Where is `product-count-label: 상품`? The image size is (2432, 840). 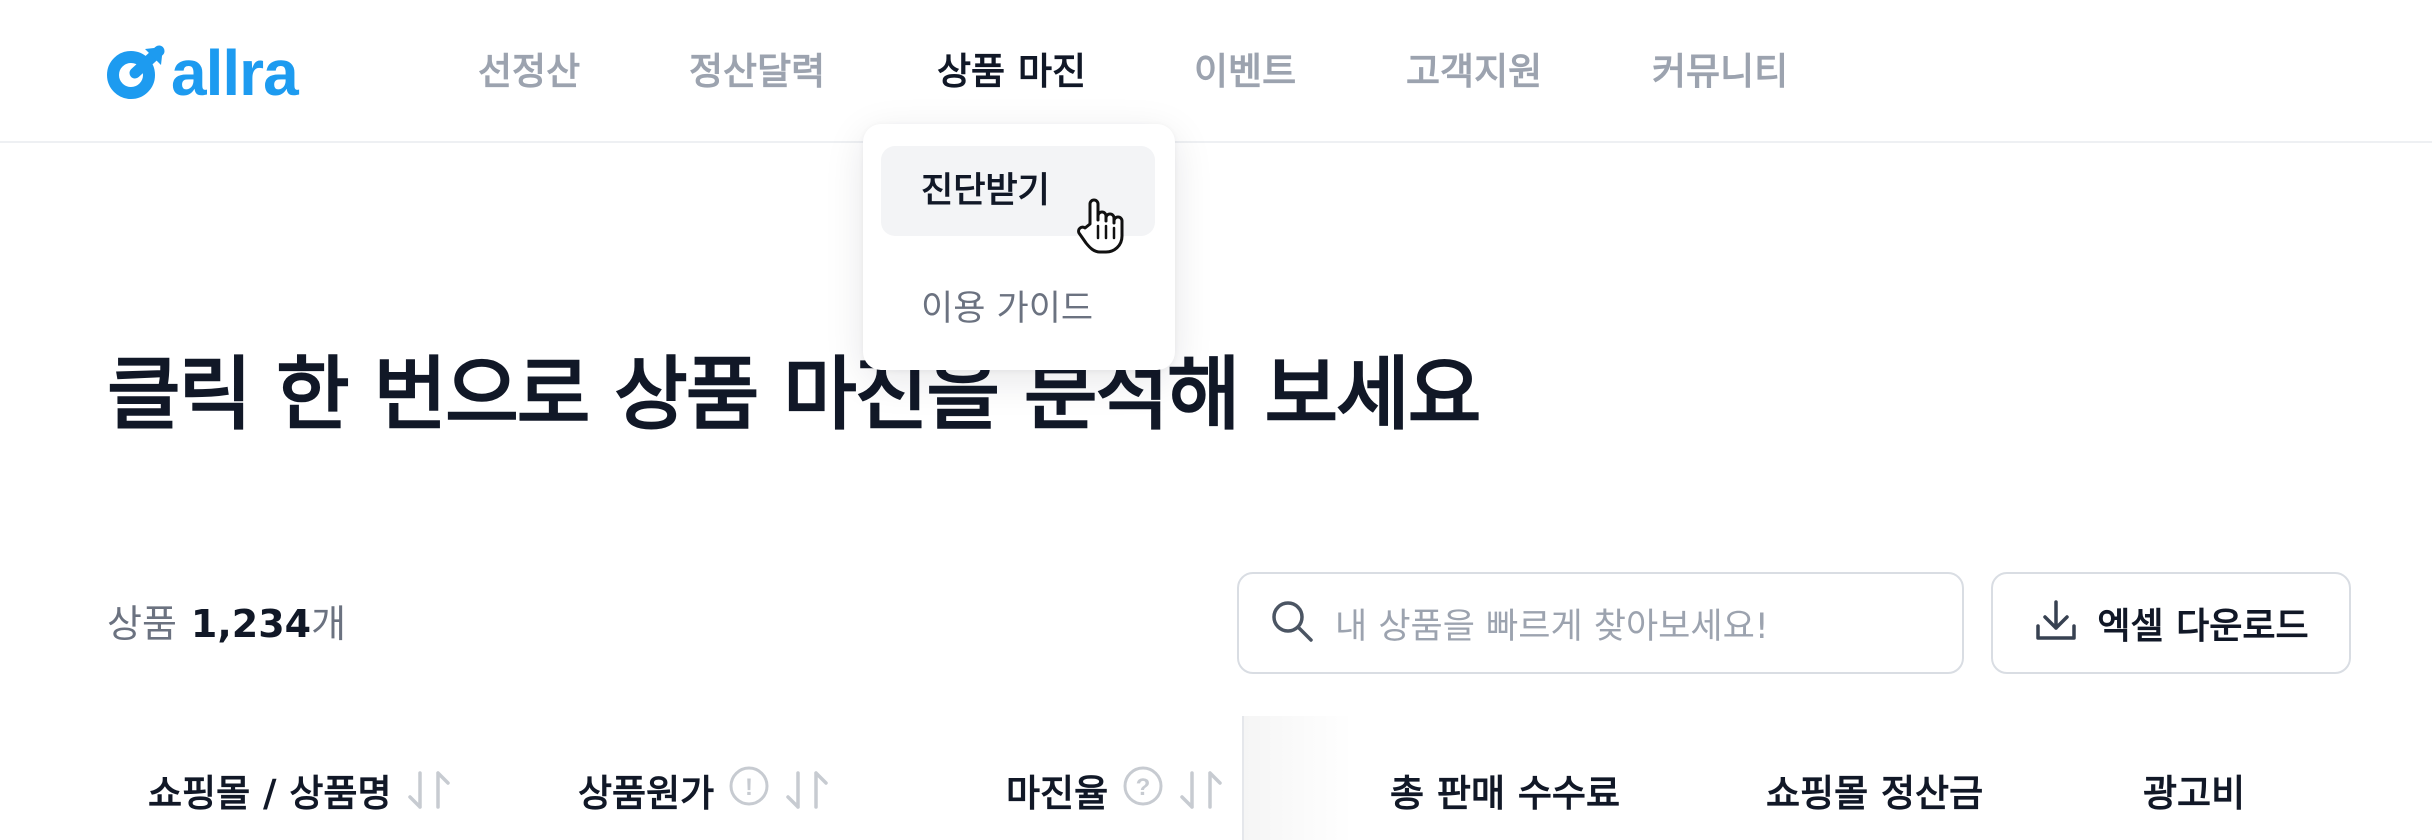 product-count-label: 상품 is located at coordinates (142, 624).